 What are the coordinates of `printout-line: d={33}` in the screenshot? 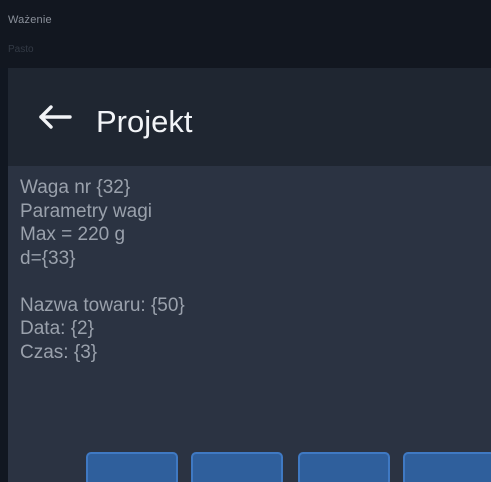 It's located at (48, 258).